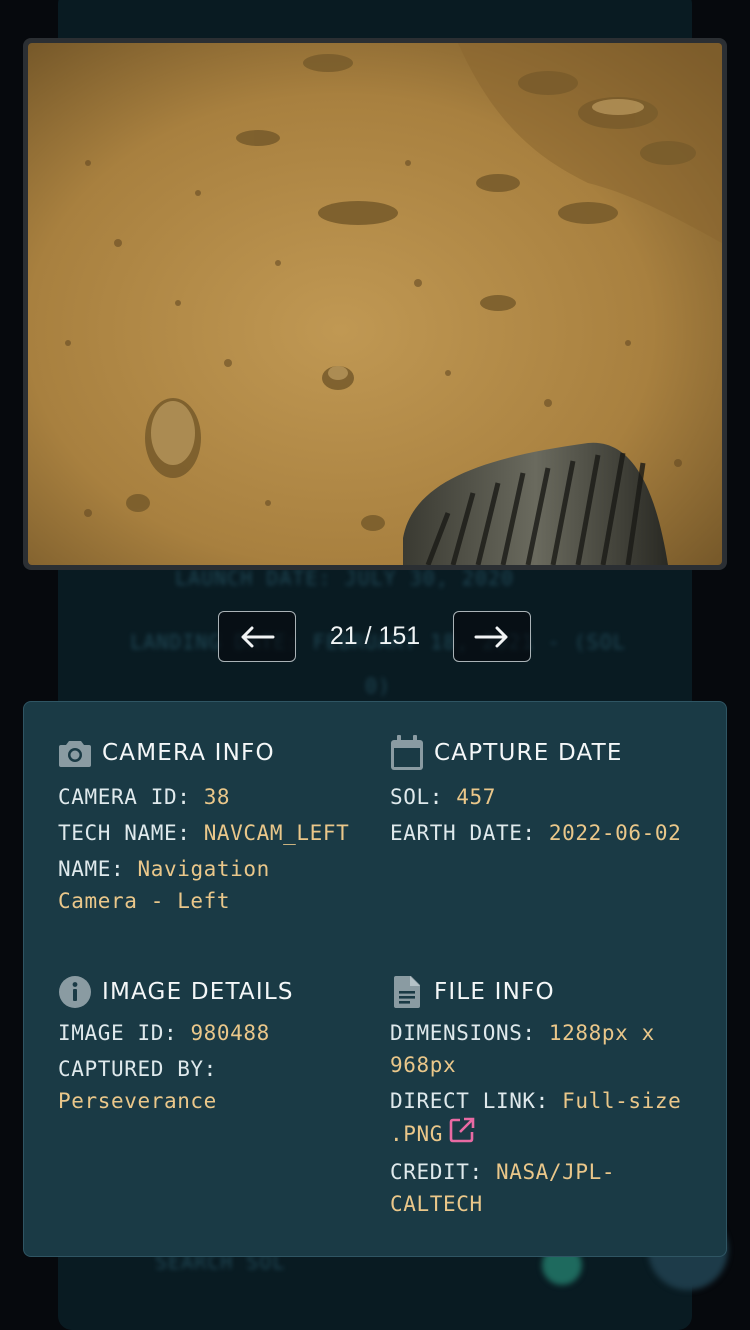 The image size is (750, 1330). What do you see at coordinates (164, 885) in the screenshot?
I see `camera-name-field: NAME: Navigation Camera - Left` at bounding box center [164, 885].